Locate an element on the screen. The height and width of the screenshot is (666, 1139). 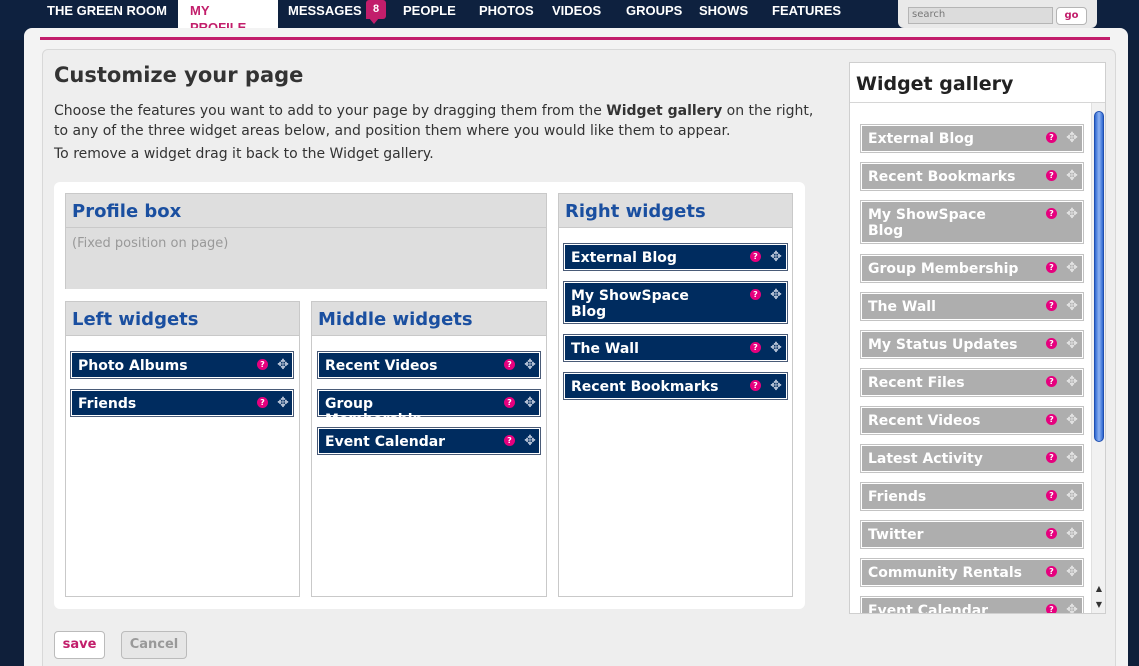
widget-label: Photo Albums is located at coordinates (133, 366).